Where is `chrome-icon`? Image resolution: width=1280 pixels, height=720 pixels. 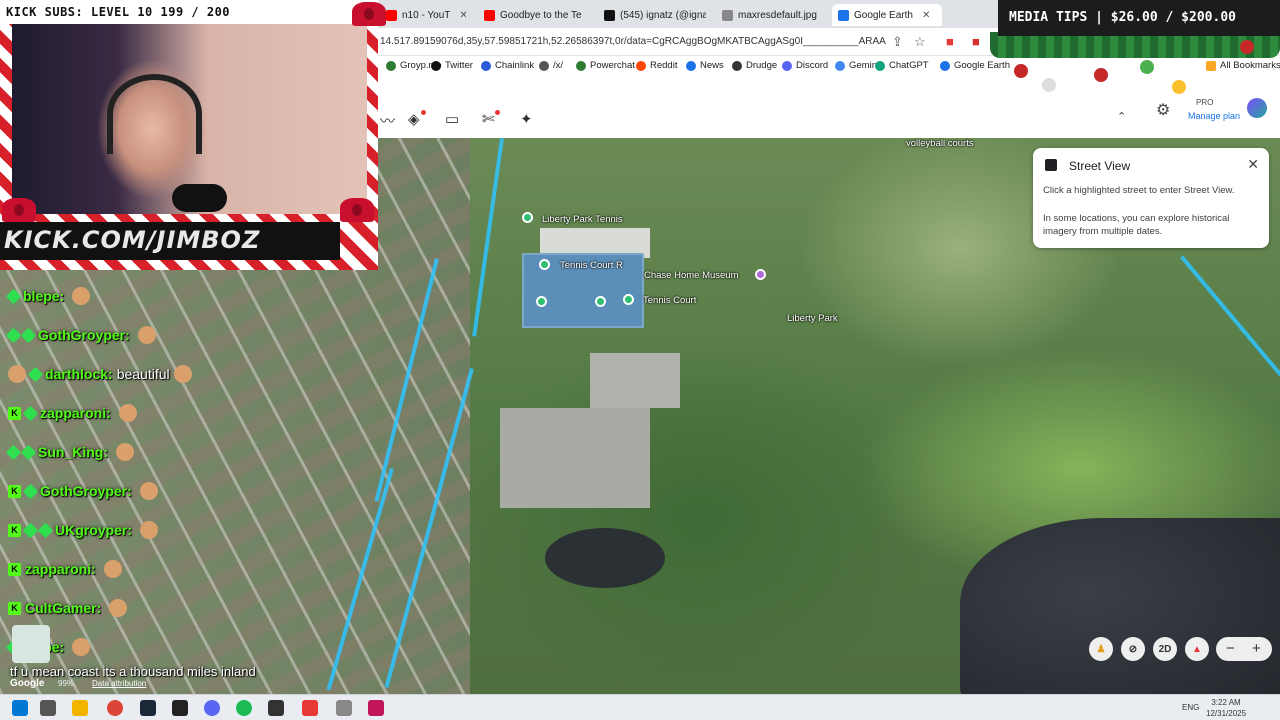
chrome-icon is located at coordinates (115, 708).